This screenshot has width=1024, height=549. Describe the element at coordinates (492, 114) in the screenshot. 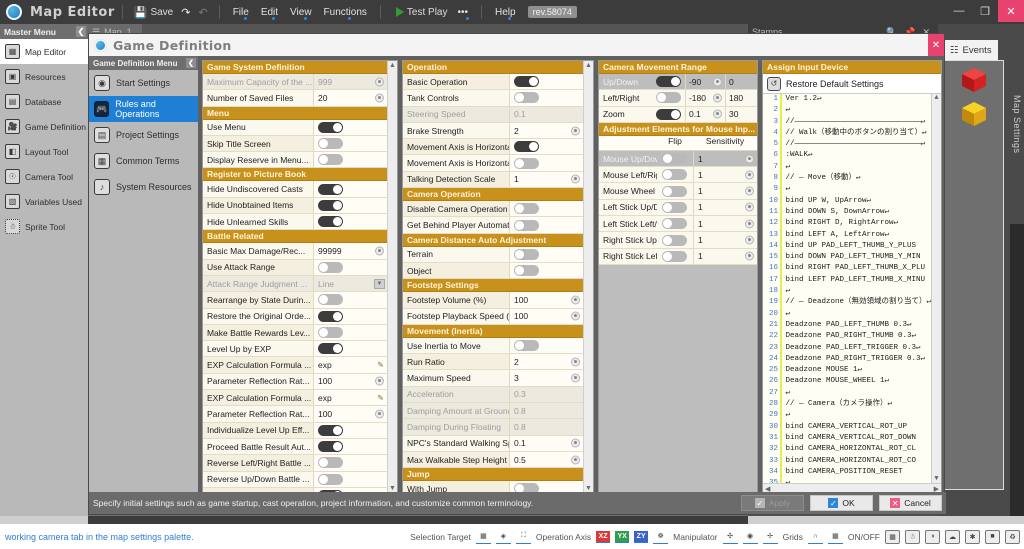

I see `settings-row: Steering Speed 0.1` at that location.